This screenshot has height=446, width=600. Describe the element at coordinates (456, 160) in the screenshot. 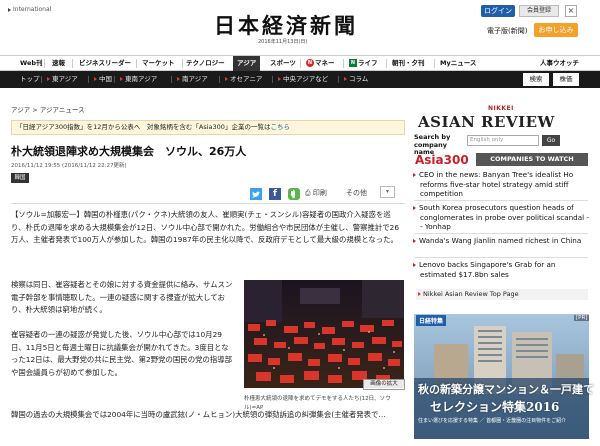

I see `asia300-number: 300` at that location.